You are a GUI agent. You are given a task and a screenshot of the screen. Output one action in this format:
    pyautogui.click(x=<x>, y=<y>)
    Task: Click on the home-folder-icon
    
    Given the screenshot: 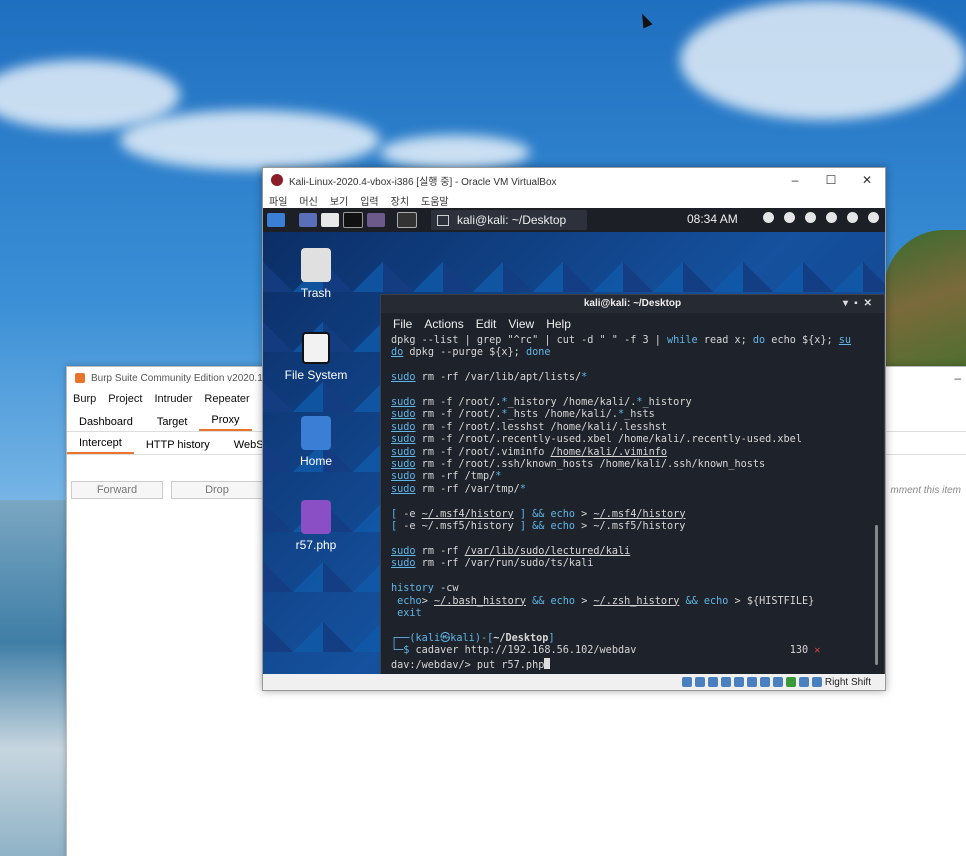 What is the action you would take?
    pyautogui.click(x=316, y=433)
    